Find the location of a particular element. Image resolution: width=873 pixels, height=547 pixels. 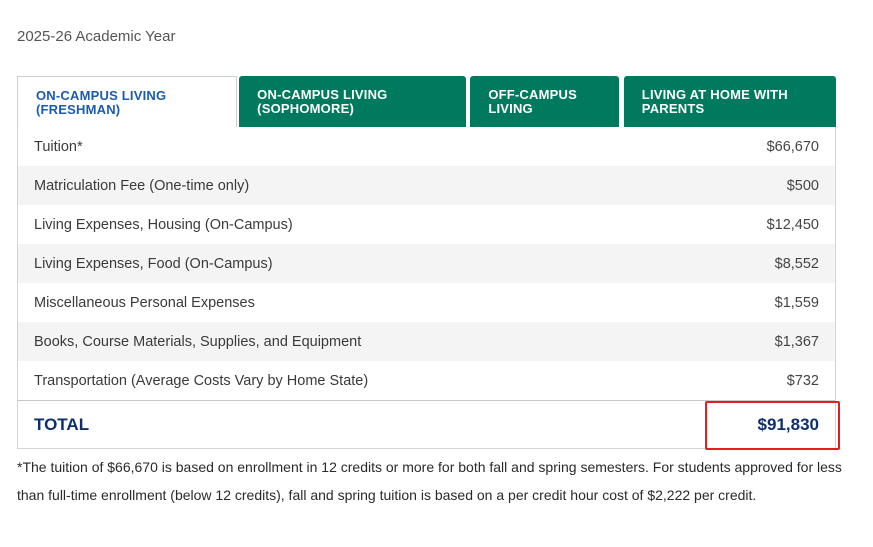

row-amount: $732 is located at coordinates (802, 380).